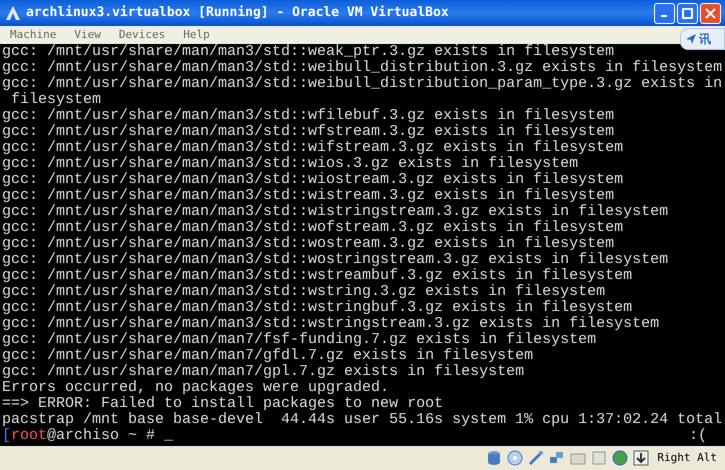 This screenshot has height=470, width=725. What do you see at coordinates (13, 13) in the screenshot?
I see `app-icon` at bounding box center [13, 13].